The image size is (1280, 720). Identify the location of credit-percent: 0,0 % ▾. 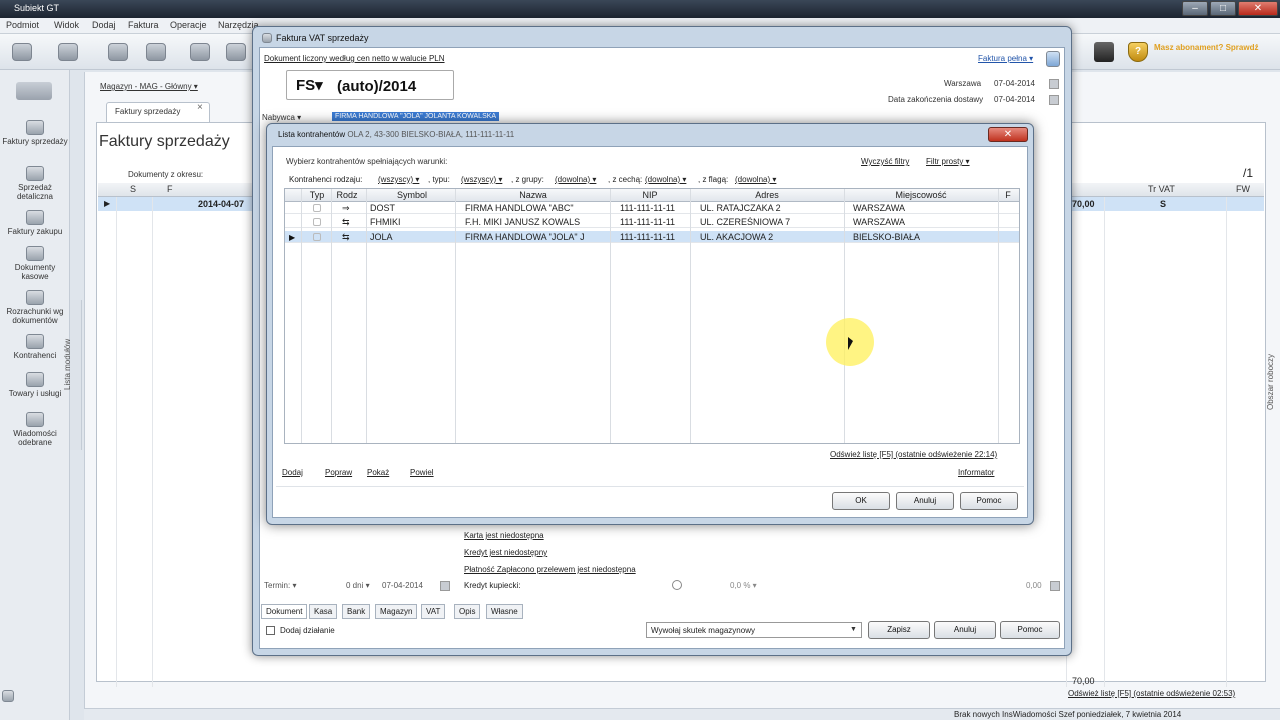
(743, 585).